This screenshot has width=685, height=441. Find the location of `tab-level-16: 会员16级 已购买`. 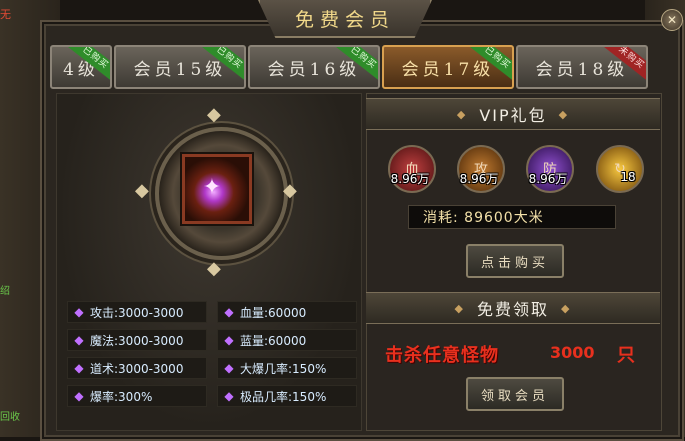

tab-level-16: 会员16级 已购买 is located at coordinates (314, 67).